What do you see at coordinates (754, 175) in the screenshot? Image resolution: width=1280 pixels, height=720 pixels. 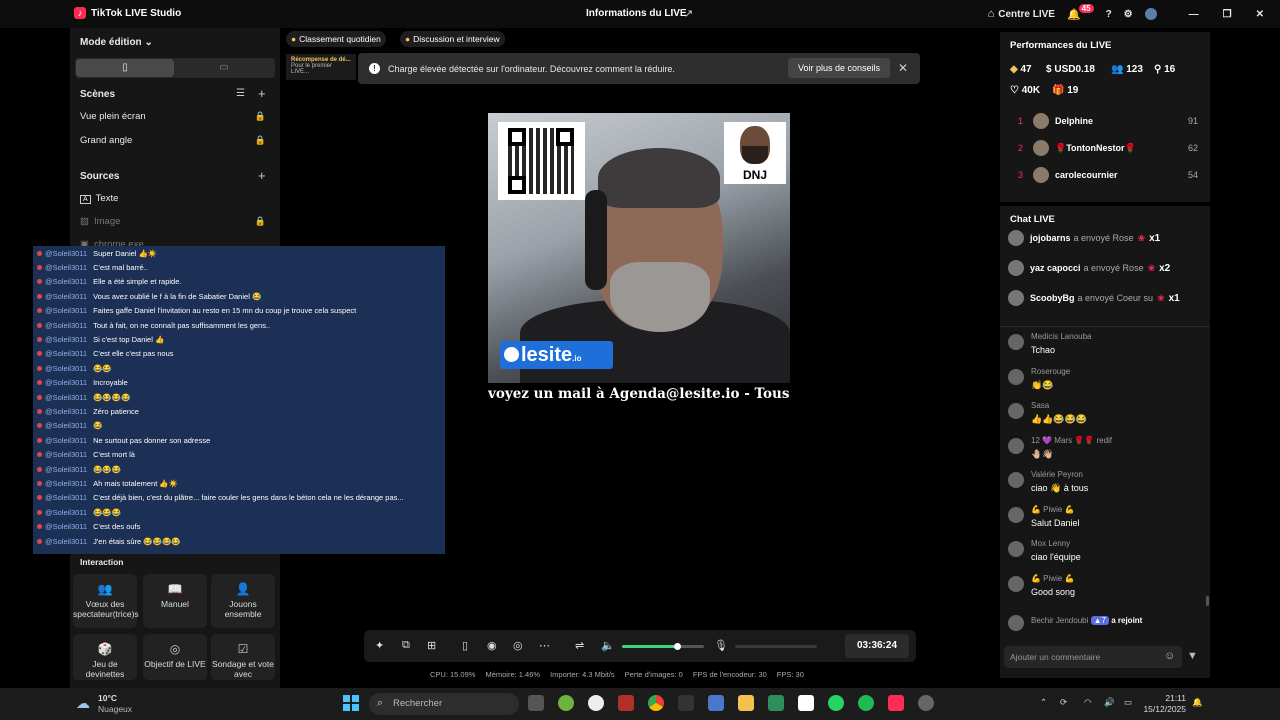 I see `dnj-label: DNJ` at bounding box center [754, 175].